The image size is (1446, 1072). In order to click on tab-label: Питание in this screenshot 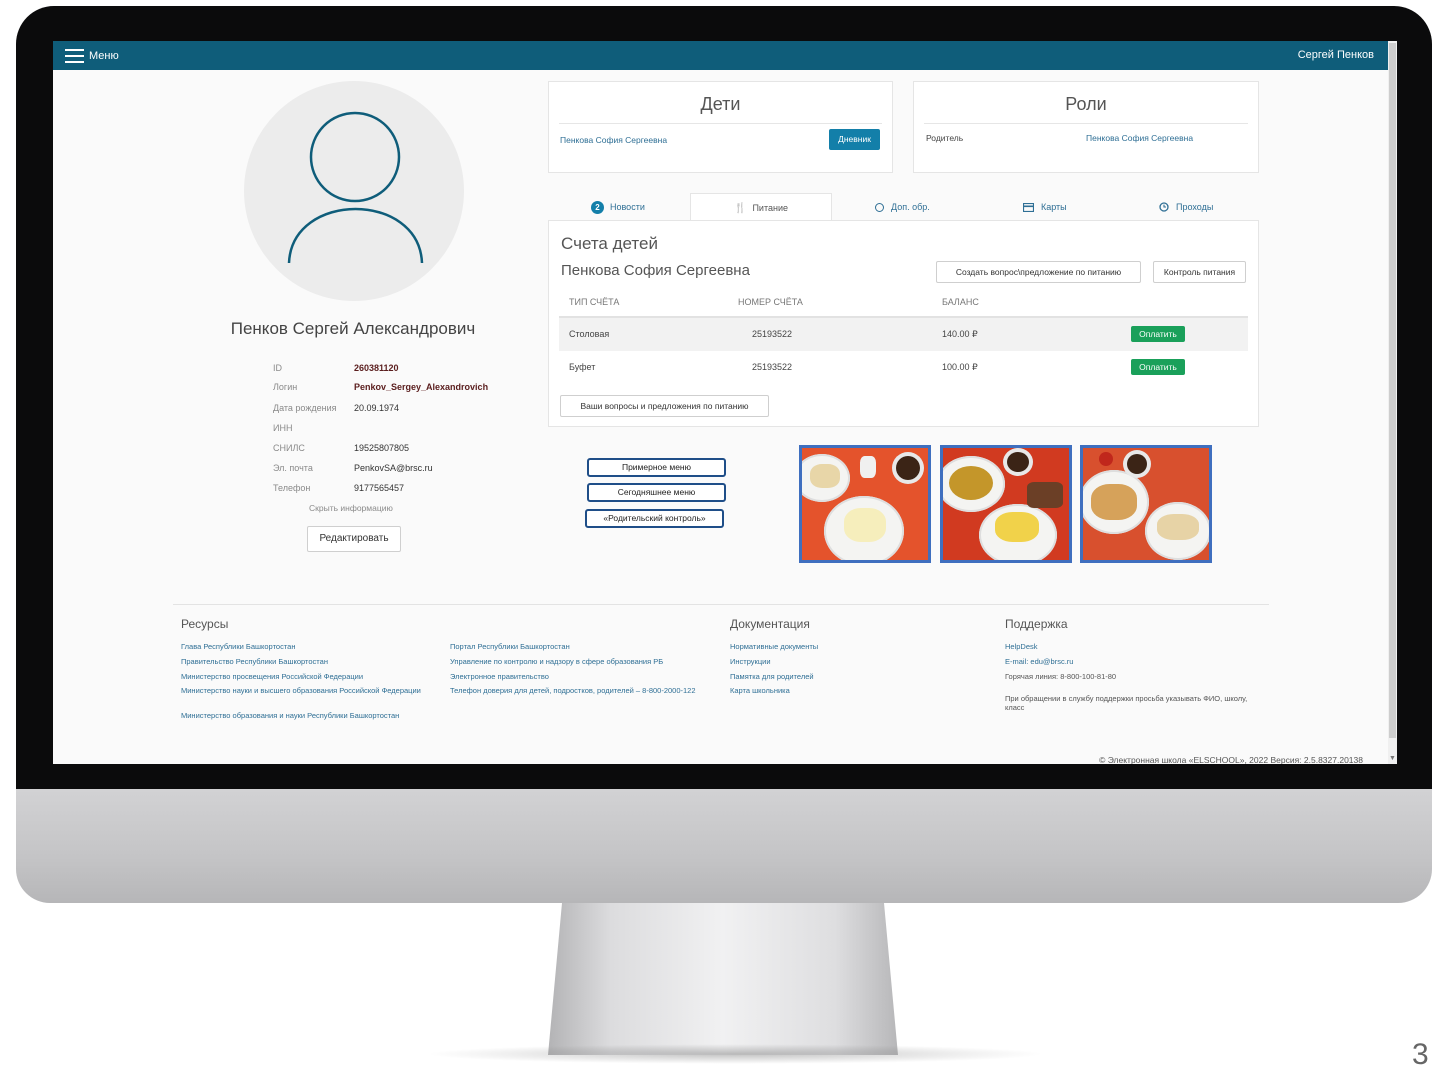, I will do `click(770, 208)`.